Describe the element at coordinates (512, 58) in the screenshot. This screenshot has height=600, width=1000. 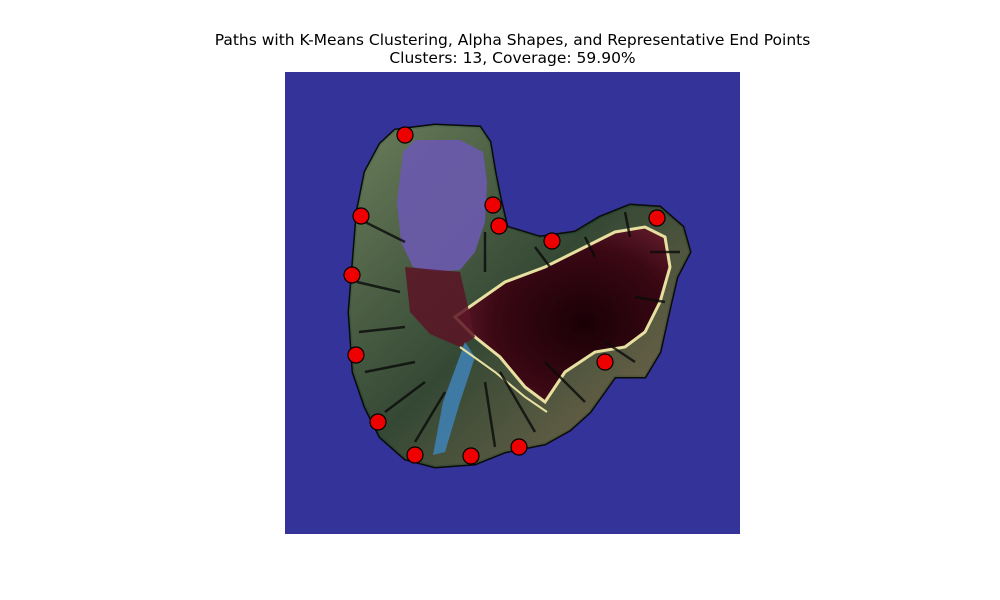
I see `chart-subtitle: Clusters: 13, Coverage: 59.90%` at that location.